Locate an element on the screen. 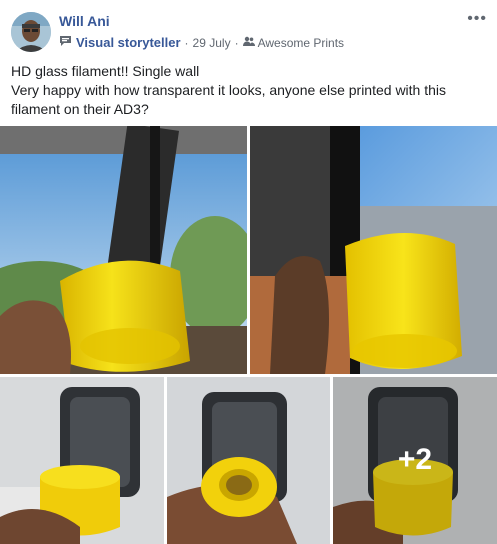 This screenshot has width=497, height=544. group-icon is located at coordinates (248, 43).